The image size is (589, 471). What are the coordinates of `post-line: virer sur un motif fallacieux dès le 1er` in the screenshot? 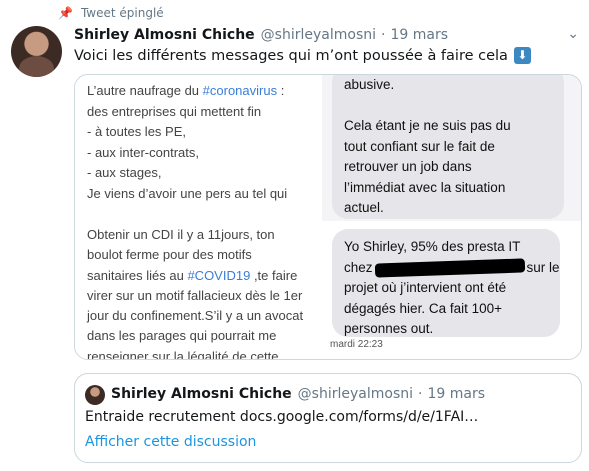 It's located at (203, 296).